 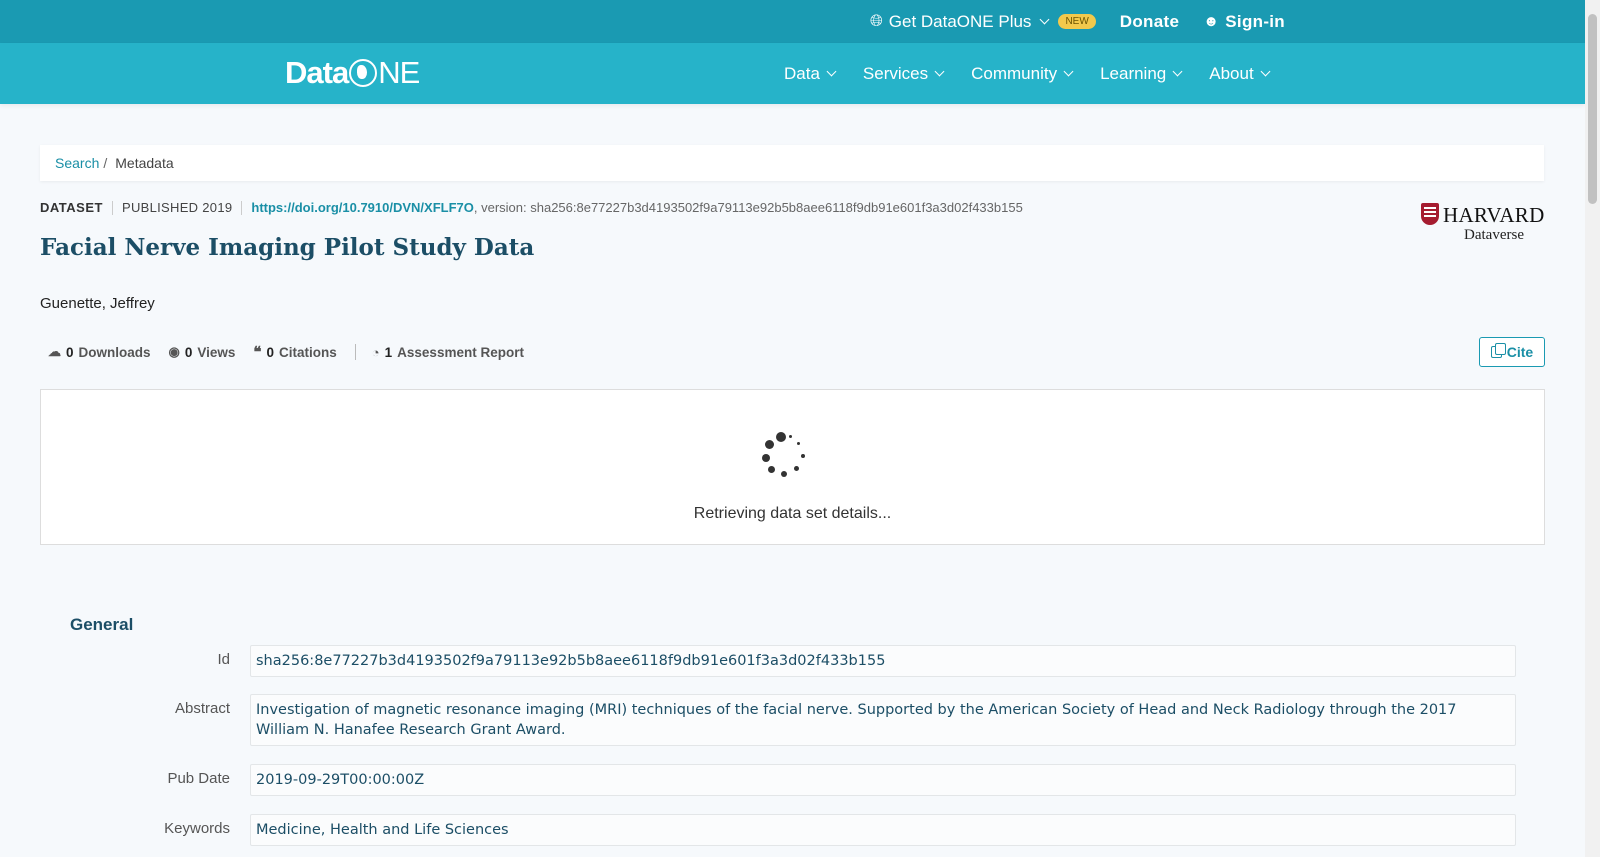 I want to click on field-label-keywords: Keywords, so click(x=197, y=828).